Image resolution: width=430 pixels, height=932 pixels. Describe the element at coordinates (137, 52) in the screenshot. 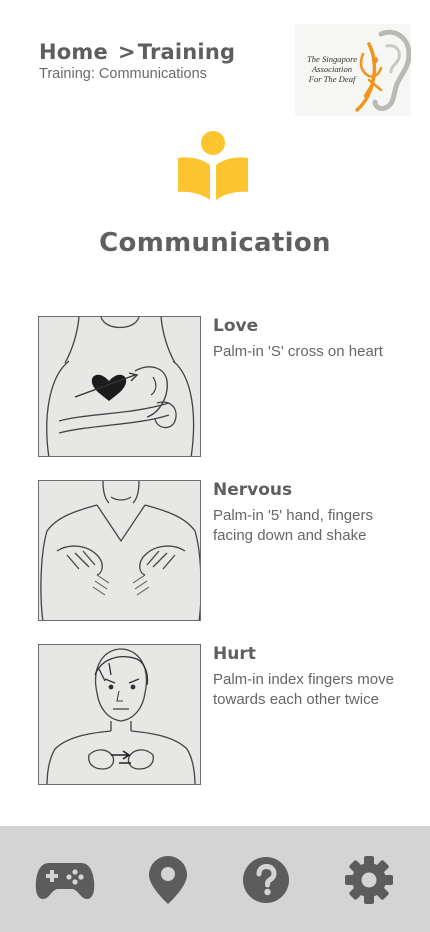

I see `breadcrumb: Home > Training` at that location.